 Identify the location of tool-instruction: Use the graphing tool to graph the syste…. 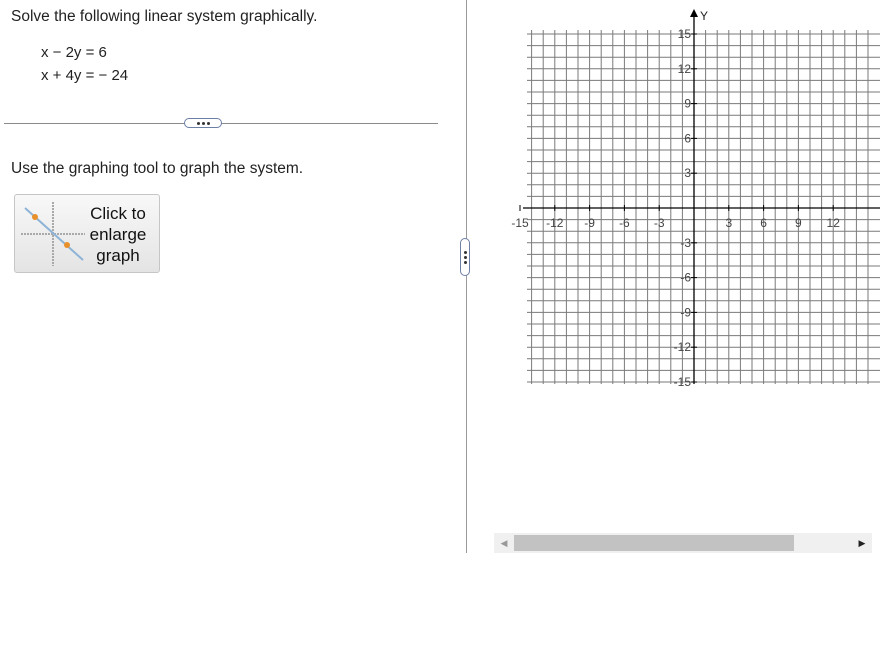
(157, 168).